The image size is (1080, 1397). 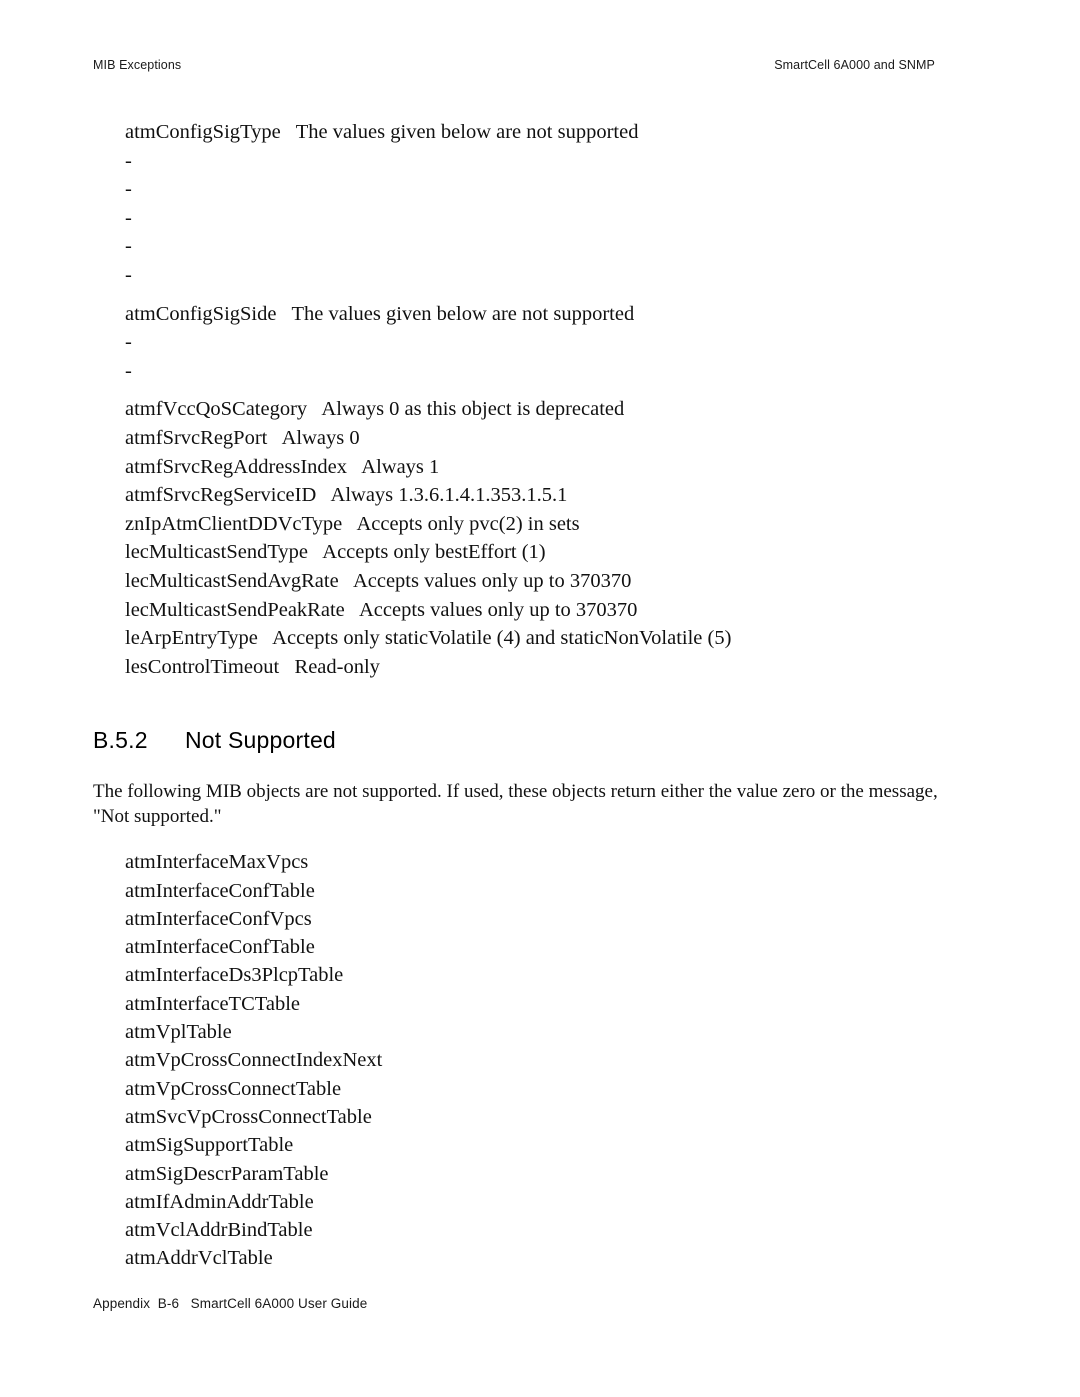 What do you see at coordinates (178, 1032) in the screenshot?
I see `not-supported-item: atmVplTable` at bounding box center [178, 1032].